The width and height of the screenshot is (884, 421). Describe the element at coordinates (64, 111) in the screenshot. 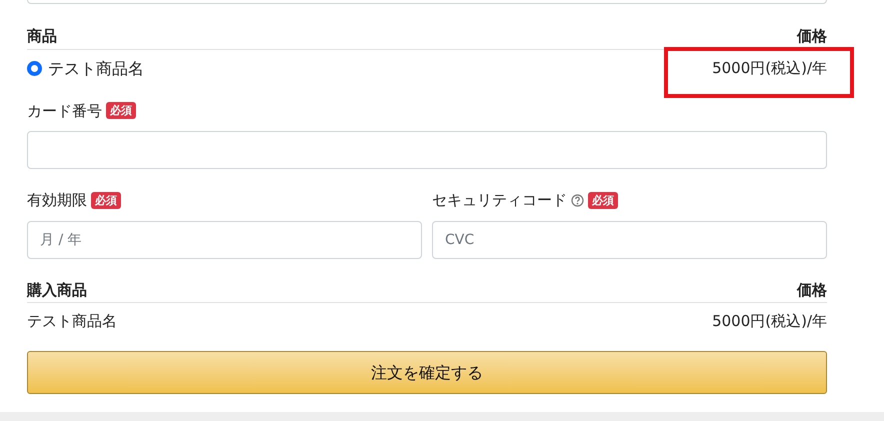

I see `field-label: カード番号` at that location.